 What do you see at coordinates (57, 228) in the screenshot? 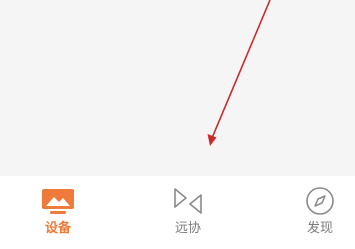
I see `tab-devices-label: 设备` at bounding box center [57, 228].